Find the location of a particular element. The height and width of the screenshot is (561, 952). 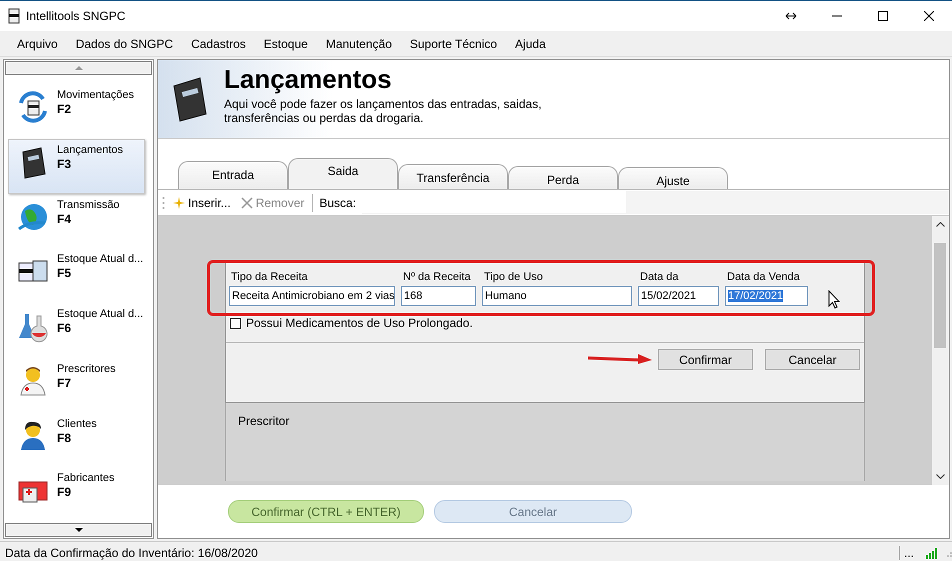

cursor-icon is located at coordinates (834, 299).